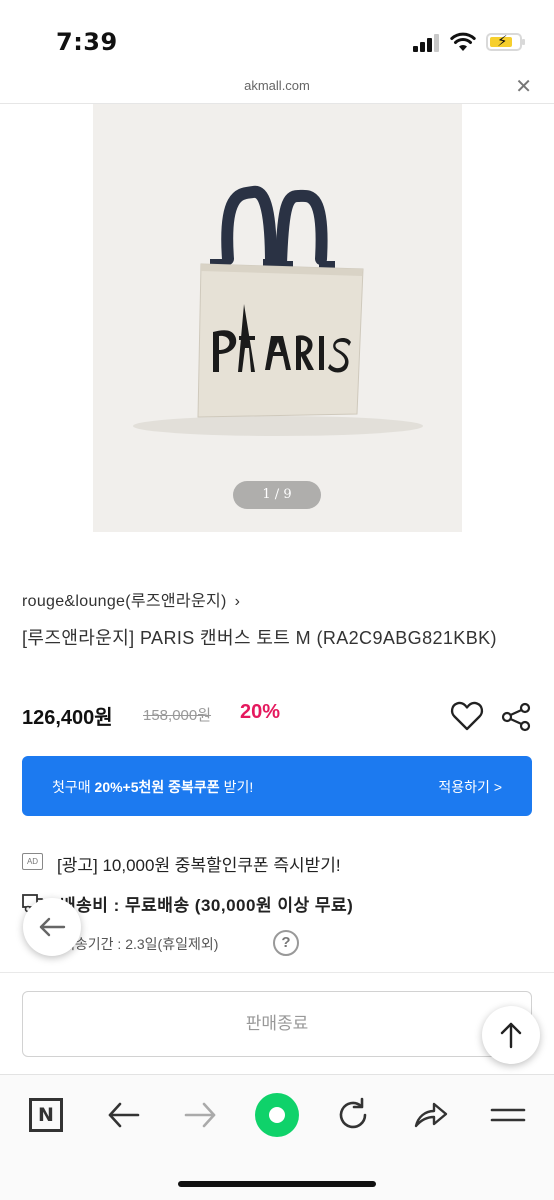  I want to click on scroll-top-button, so click(511, 1035).